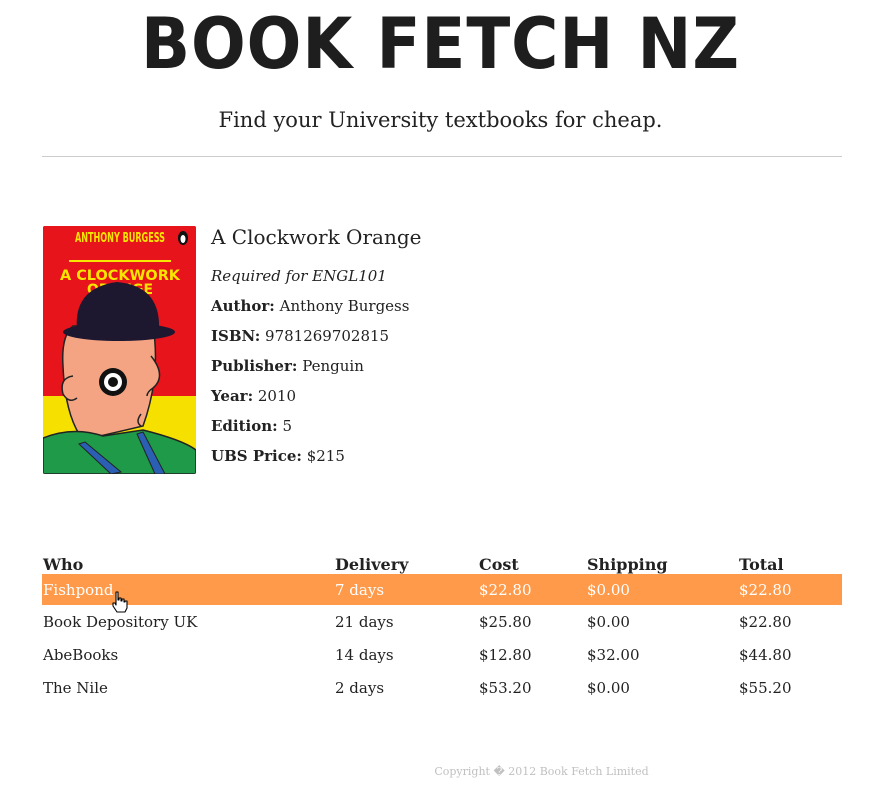 The height and width of the screenshot is (797, 881). Describe the element at coordinates (406, 589) in the screenshot. I see `delivery-time: 7 days` at that location.